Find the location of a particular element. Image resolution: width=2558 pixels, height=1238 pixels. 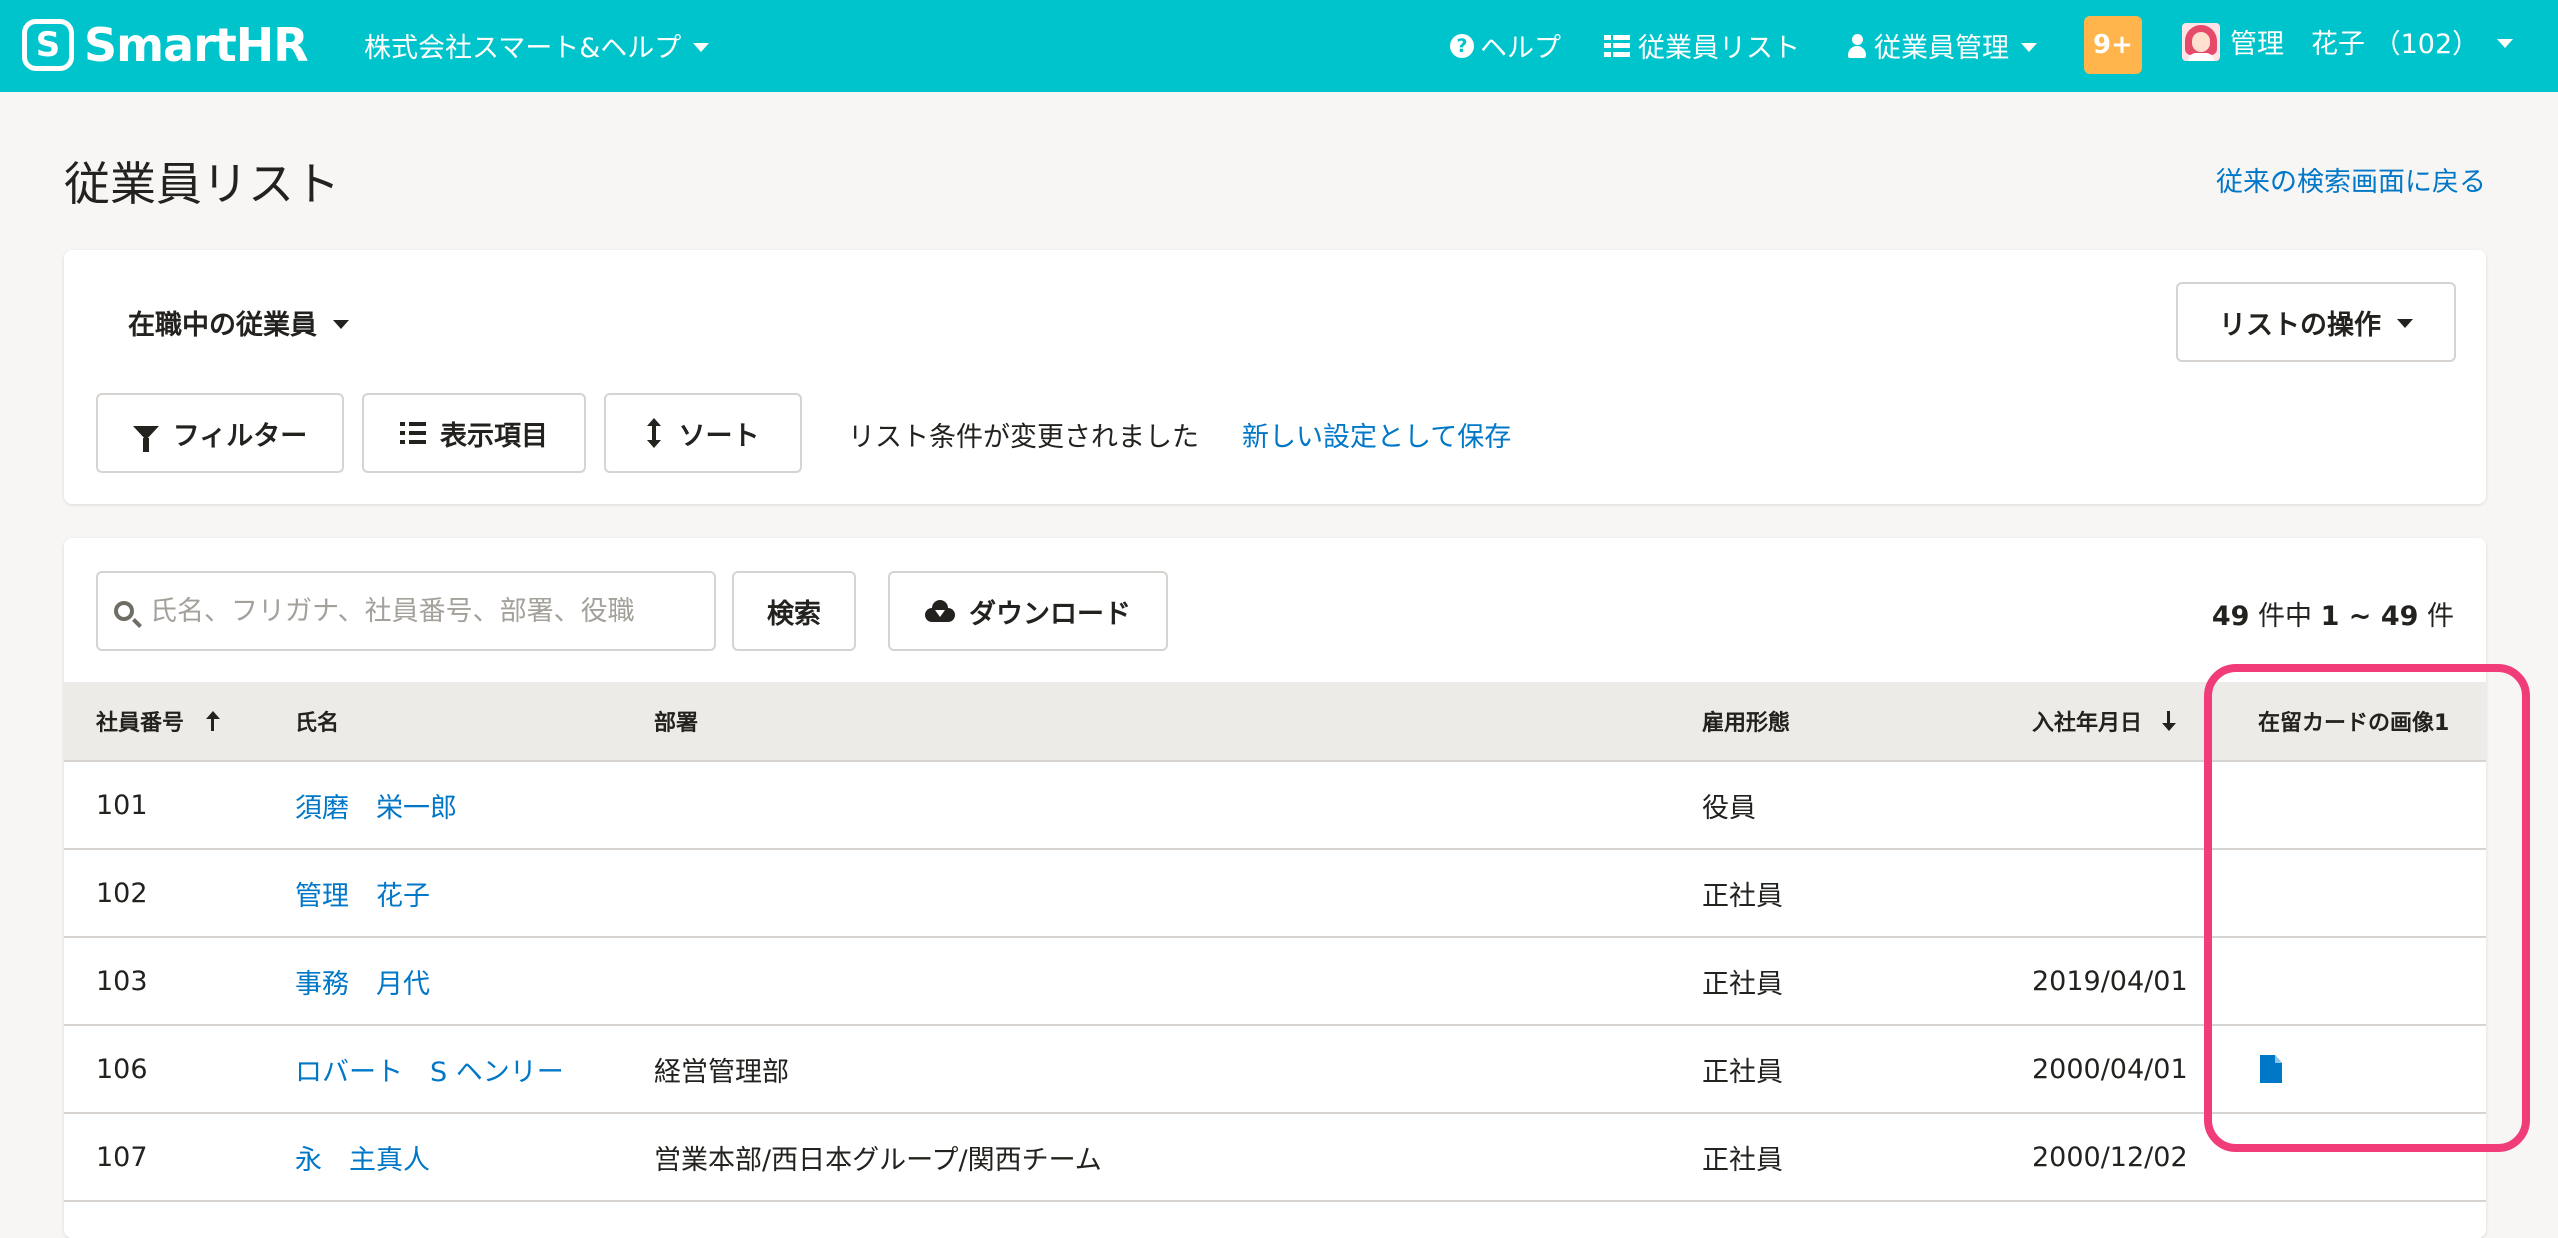

hire-date: 2000/04/01 is located at coordinates (2110, 1069).